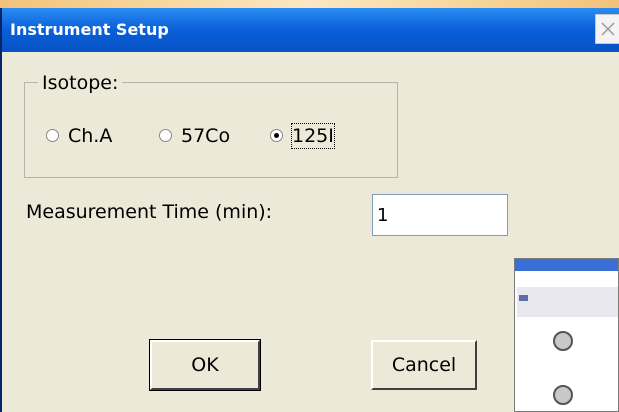 This screenshot has width=619, height=412. Describe the element at coordinates (90, 136) in the screenshot. I see `radio-ch-a-label: Ch.A` at that location.